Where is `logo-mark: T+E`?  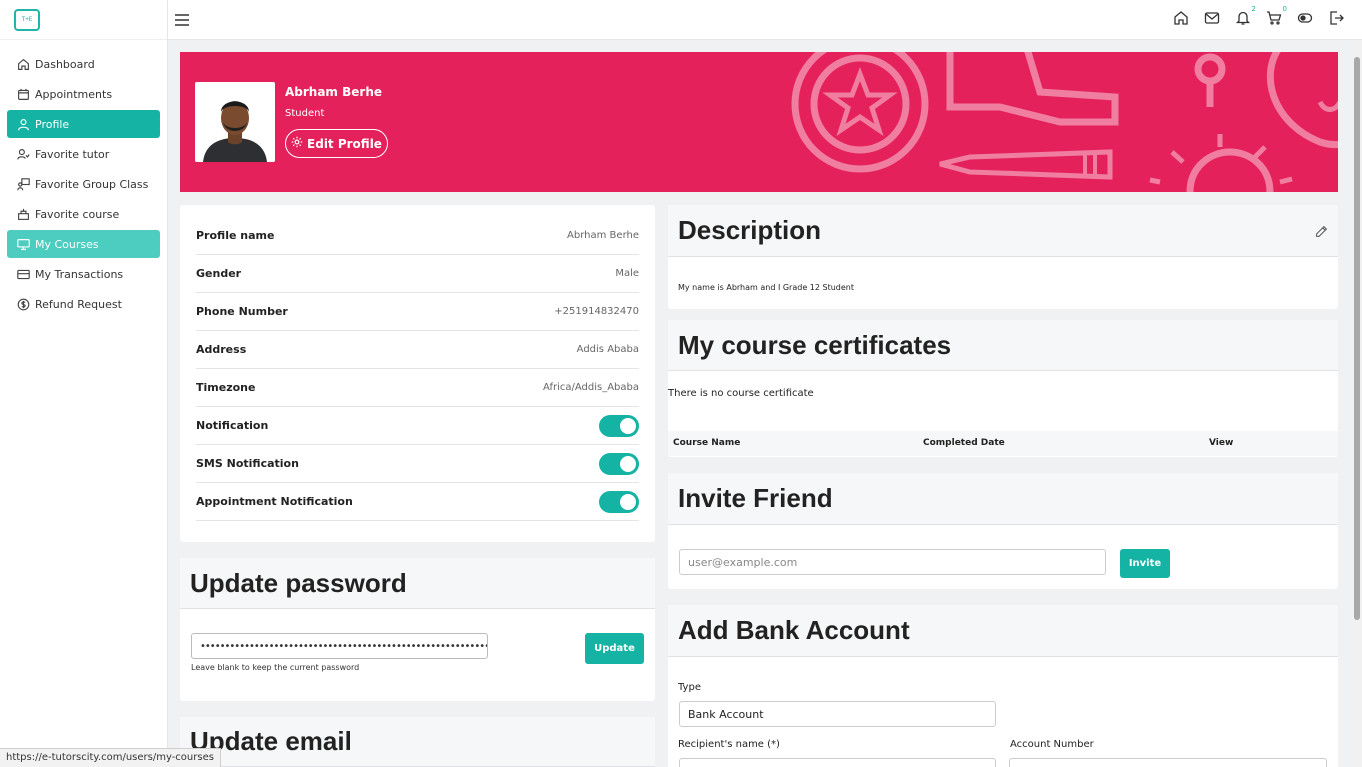 logo-mark: T+E is located at coordinates (27, 19).